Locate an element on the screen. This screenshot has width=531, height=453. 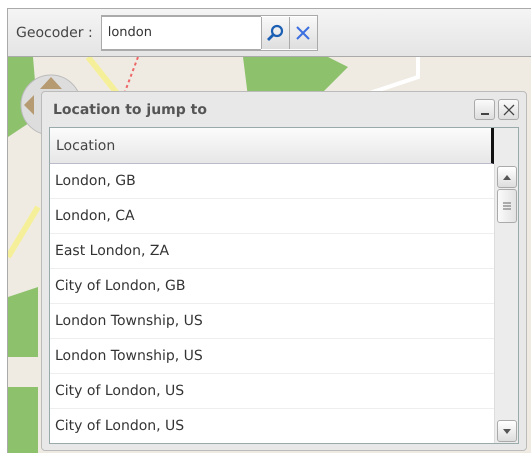
search-button is located at coordinates (274, 32).